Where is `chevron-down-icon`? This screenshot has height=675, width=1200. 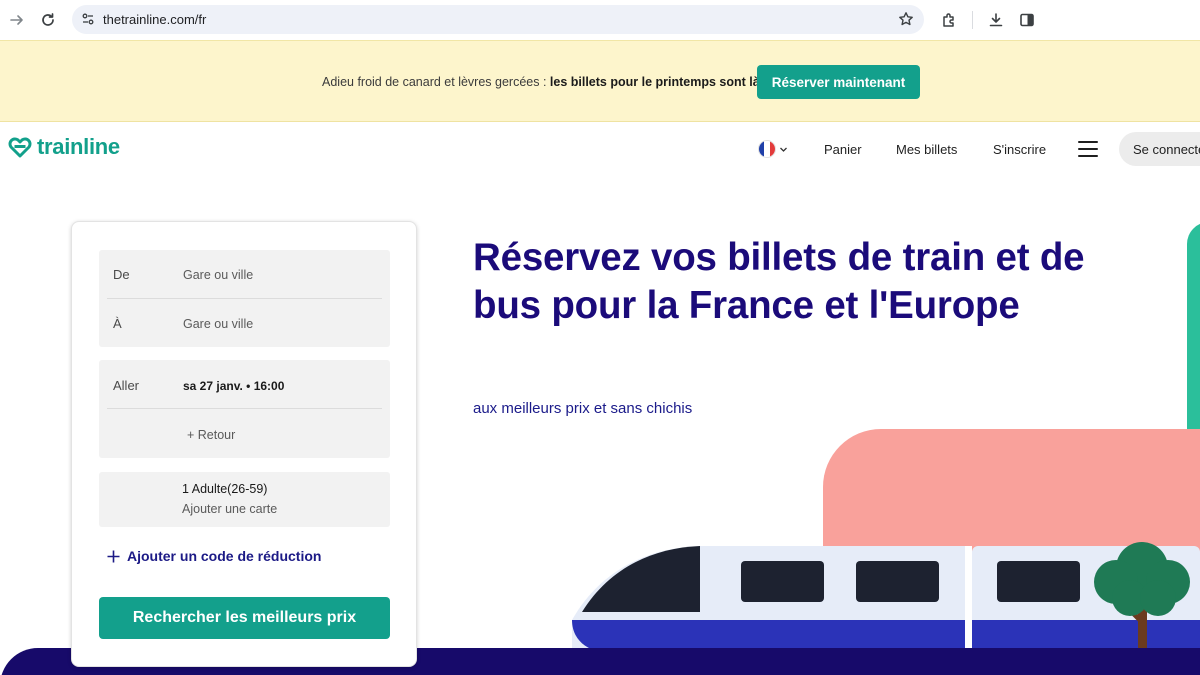 chevron-down-icon is located at coordinates (783, 149).